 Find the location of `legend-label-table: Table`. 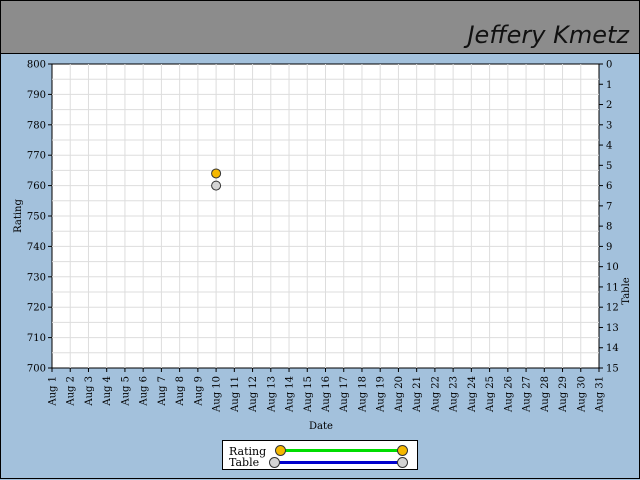

legend-label-table: Table is located at coordinates (244, 462).